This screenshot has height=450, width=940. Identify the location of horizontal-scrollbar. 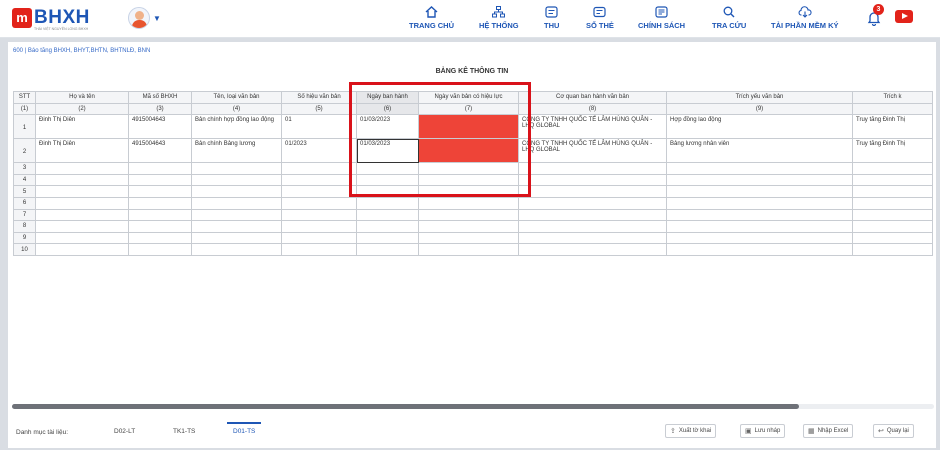
(473, 406).